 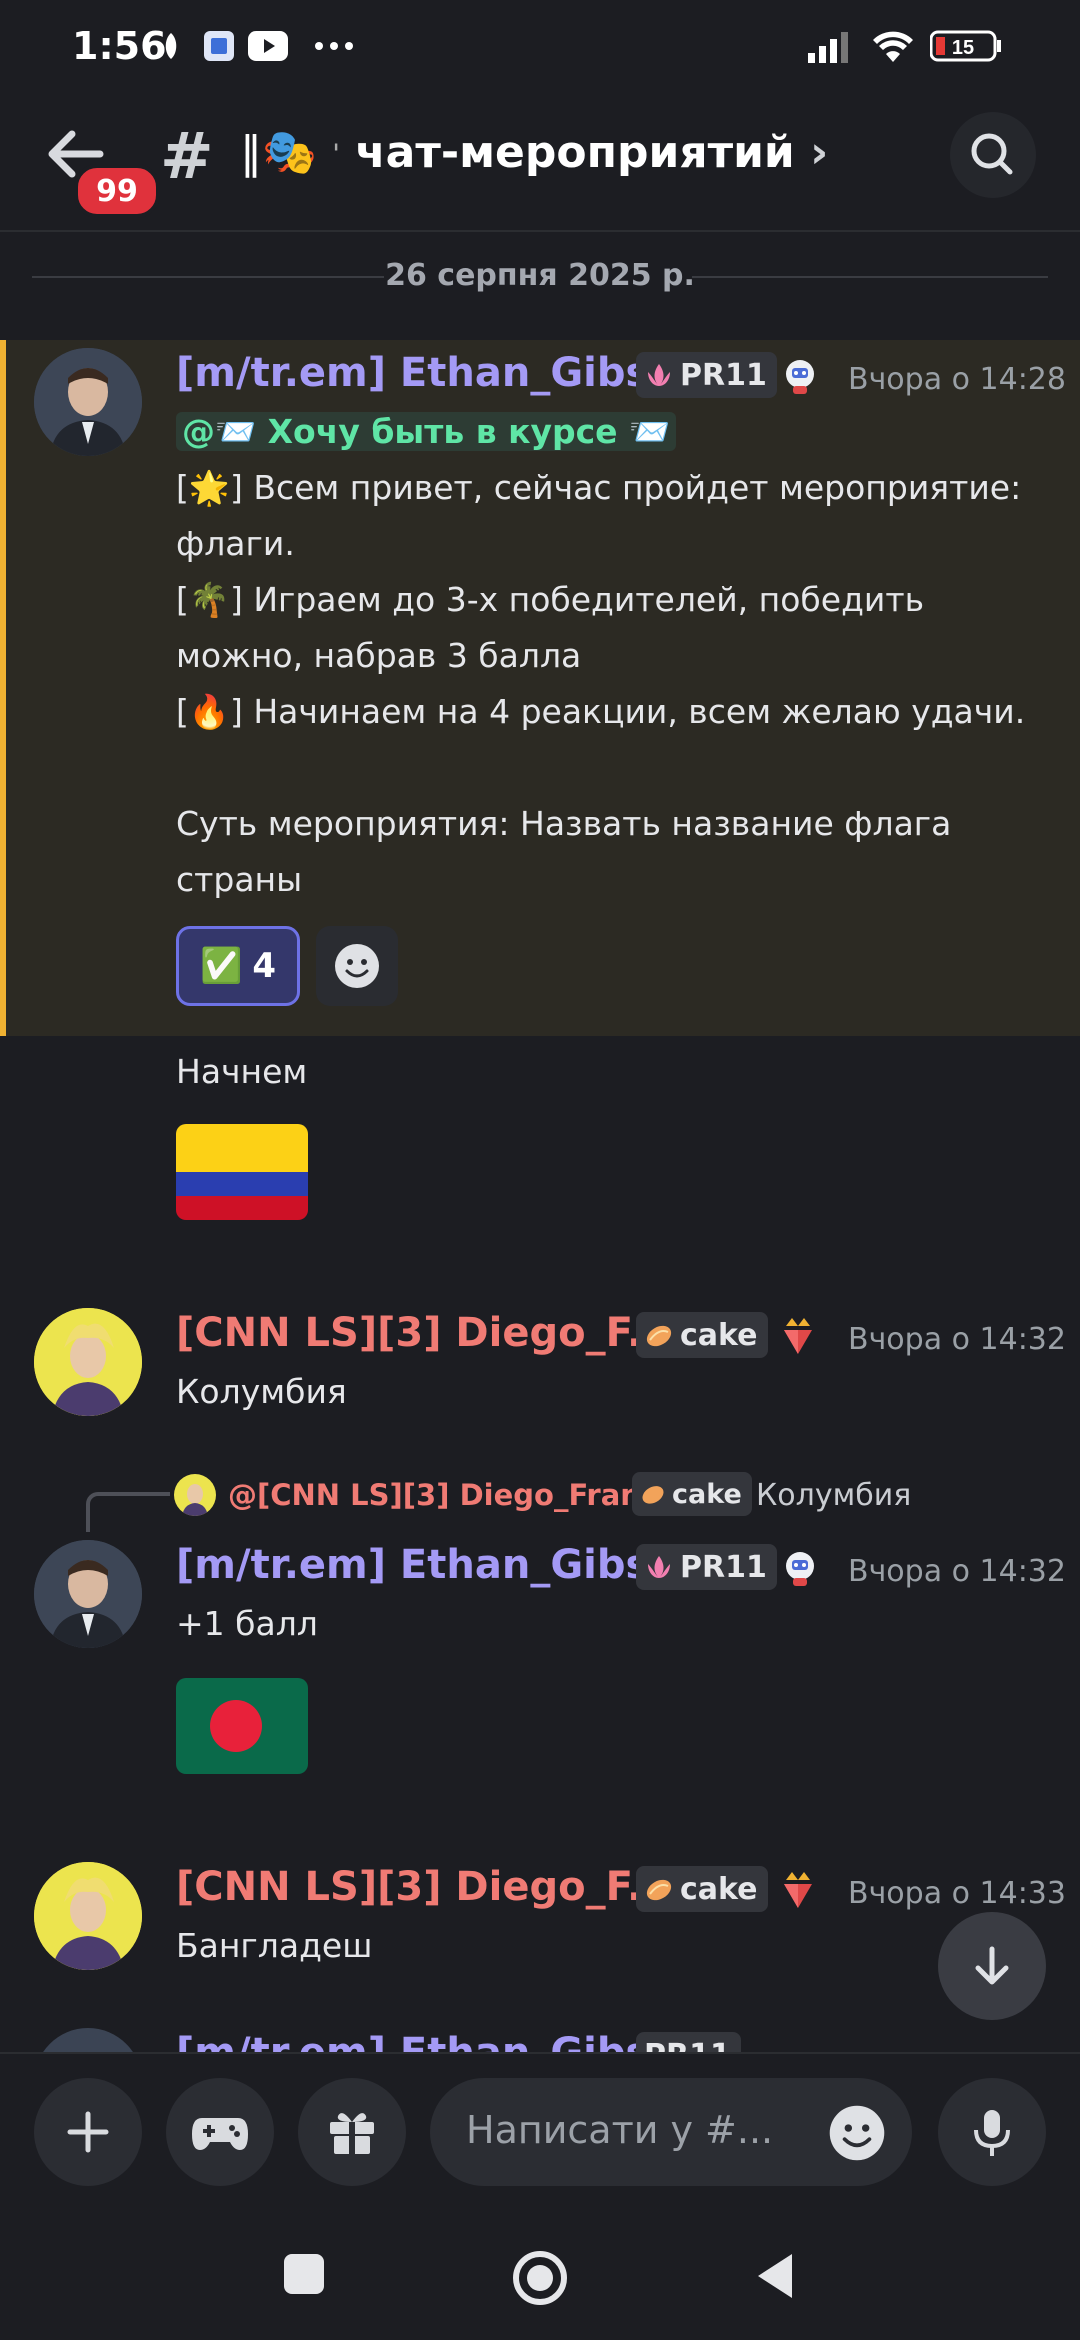 I want to click on add-attachment-button, so click(x=88, y=2132).